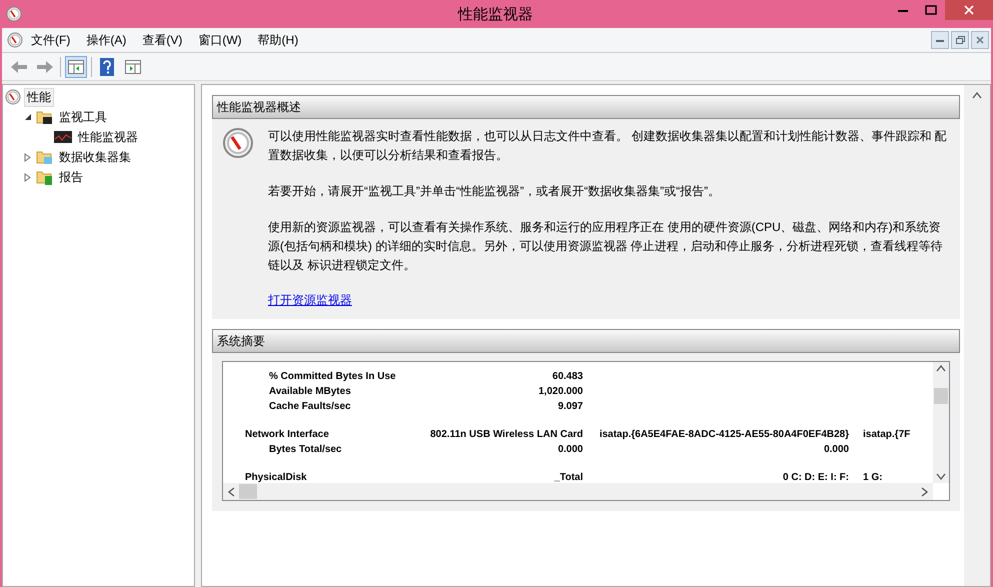  What do you see at coordinates (586, 107) in the screenshot?
I see `section-header: 性能监视器概述` at bounding box center [586, 107].